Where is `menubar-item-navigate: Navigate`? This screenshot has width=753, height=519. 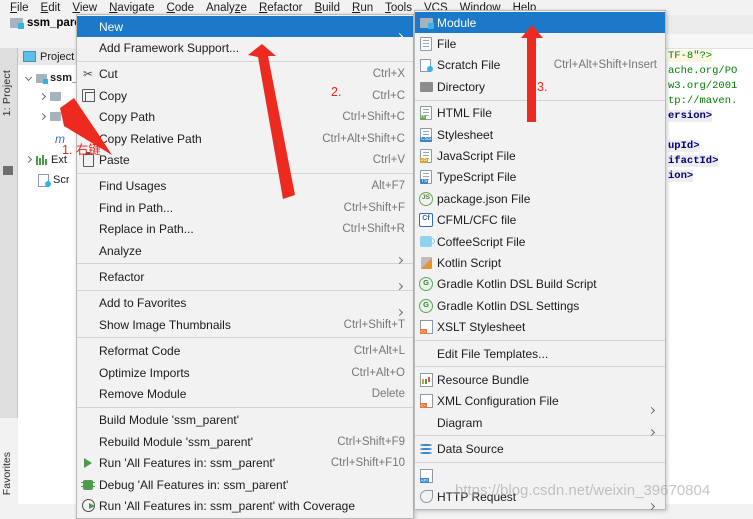
menubar-item-navigate: Navigate is located at coordinates (131, 8).